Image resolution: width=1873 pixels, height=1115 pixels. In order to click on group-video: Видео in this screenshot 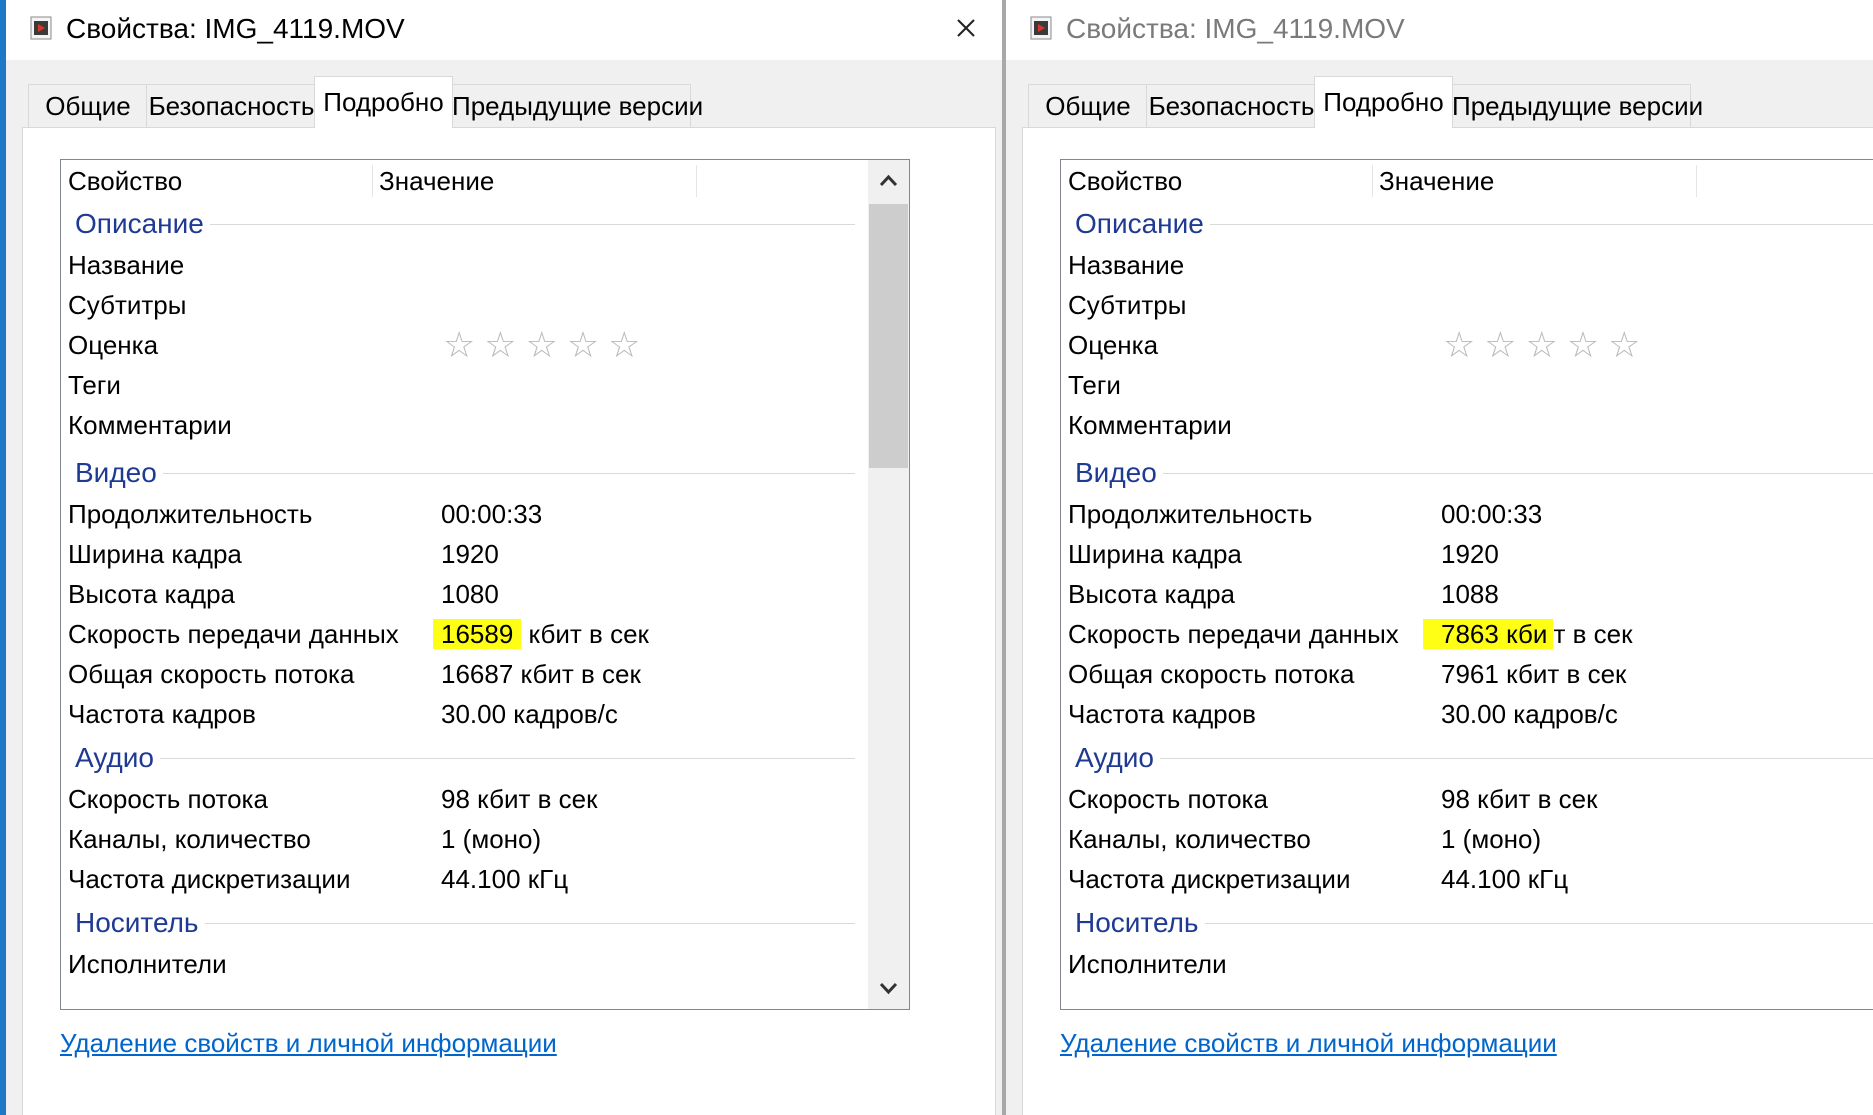, I will do `click(1467, 472)`.